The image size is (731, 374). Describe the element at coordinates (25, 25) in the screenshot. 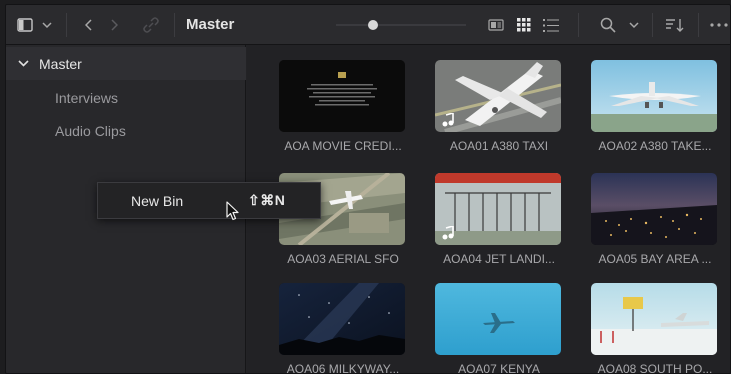

I see `sidebar-toggle-icon` at that location.